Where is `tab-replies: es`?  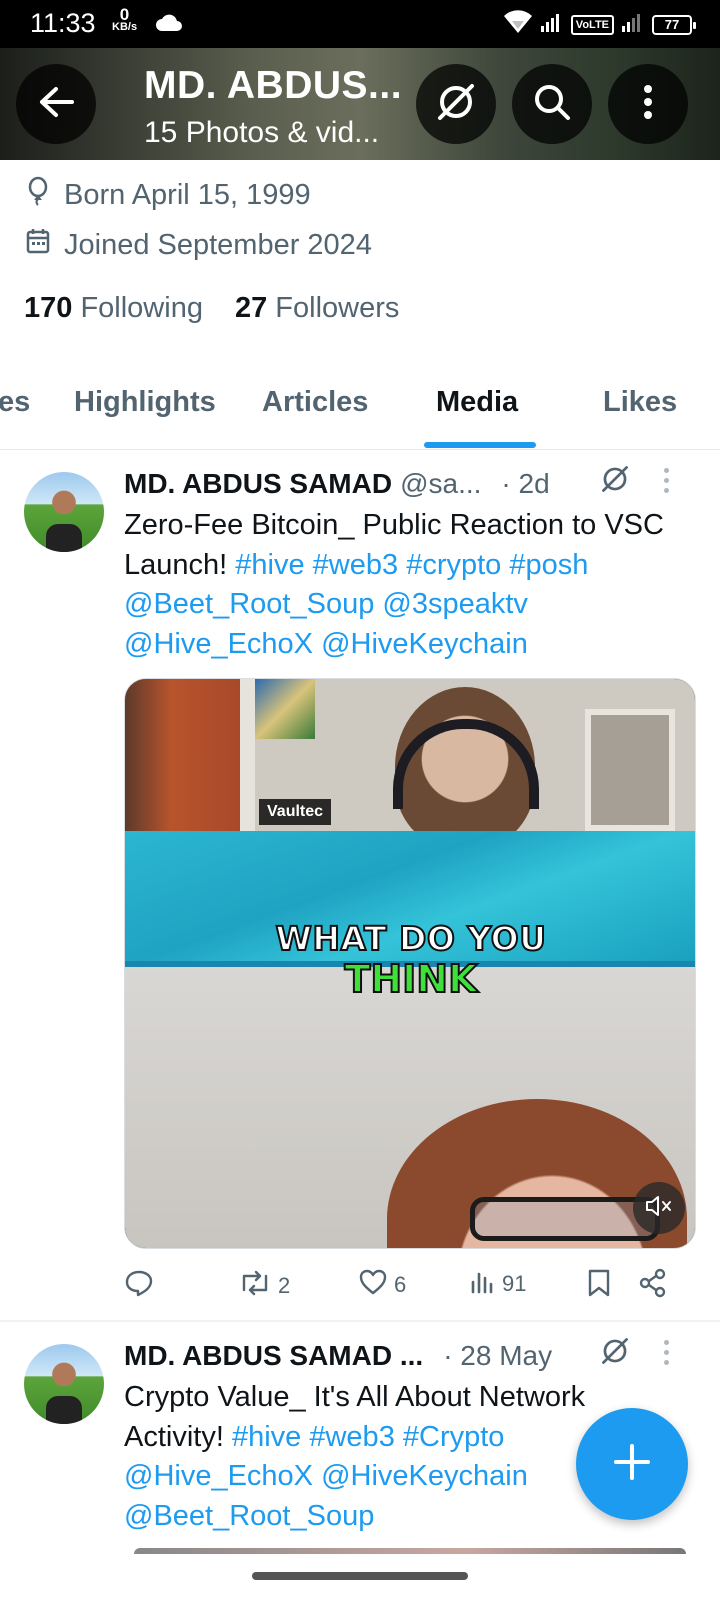
tab-replies: es is located at coordinates (15, 402).